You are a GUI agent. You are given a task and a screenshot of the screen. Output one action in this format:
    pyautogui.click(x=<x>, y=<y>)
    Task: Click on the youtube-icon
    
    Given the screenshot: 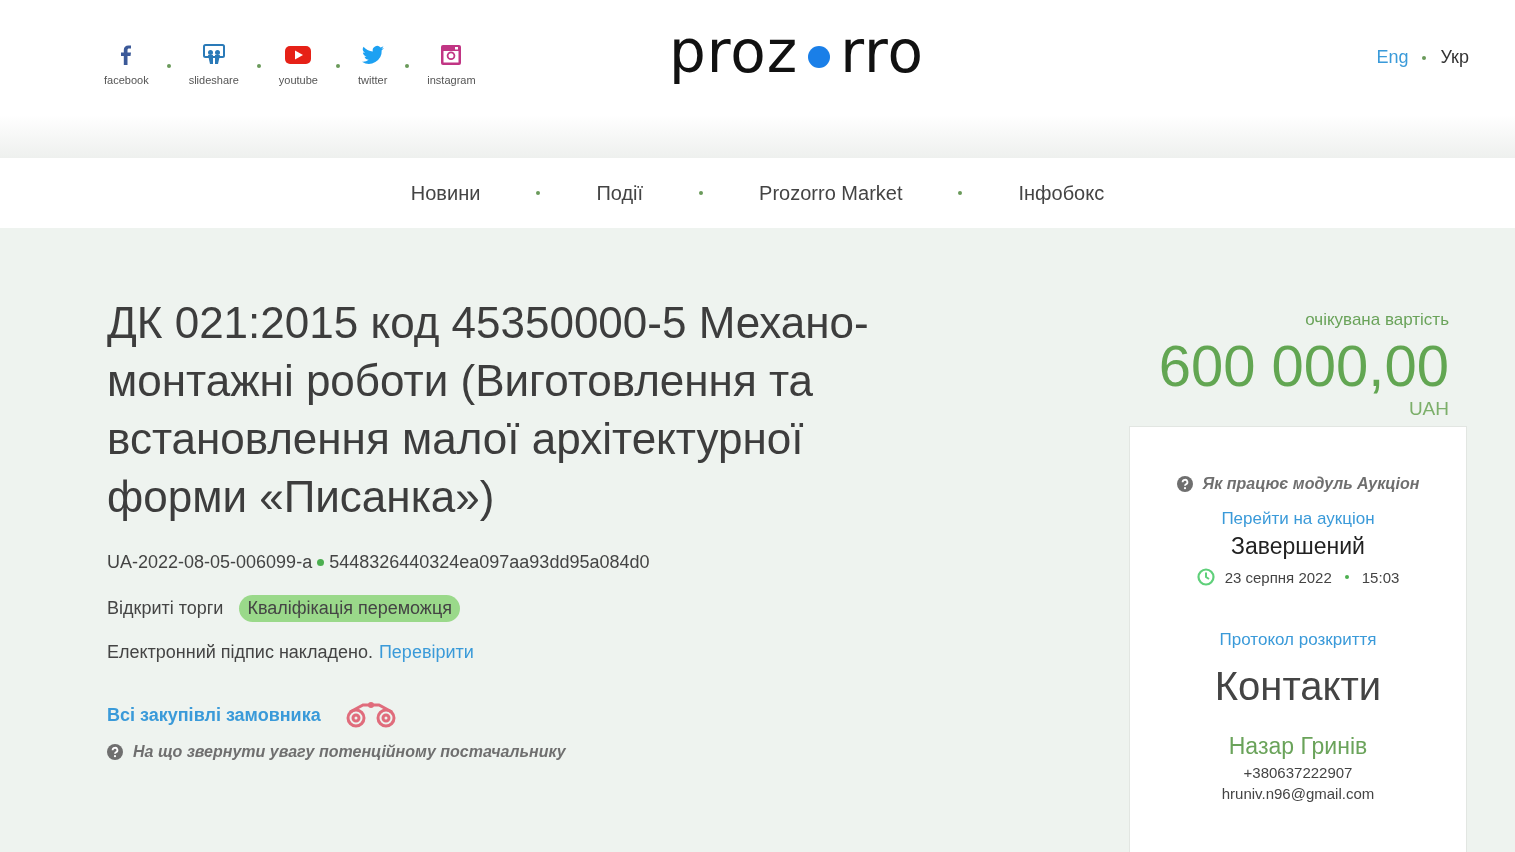 What is the action you would take?
    pyautogui.click(x=298, y=54)
    